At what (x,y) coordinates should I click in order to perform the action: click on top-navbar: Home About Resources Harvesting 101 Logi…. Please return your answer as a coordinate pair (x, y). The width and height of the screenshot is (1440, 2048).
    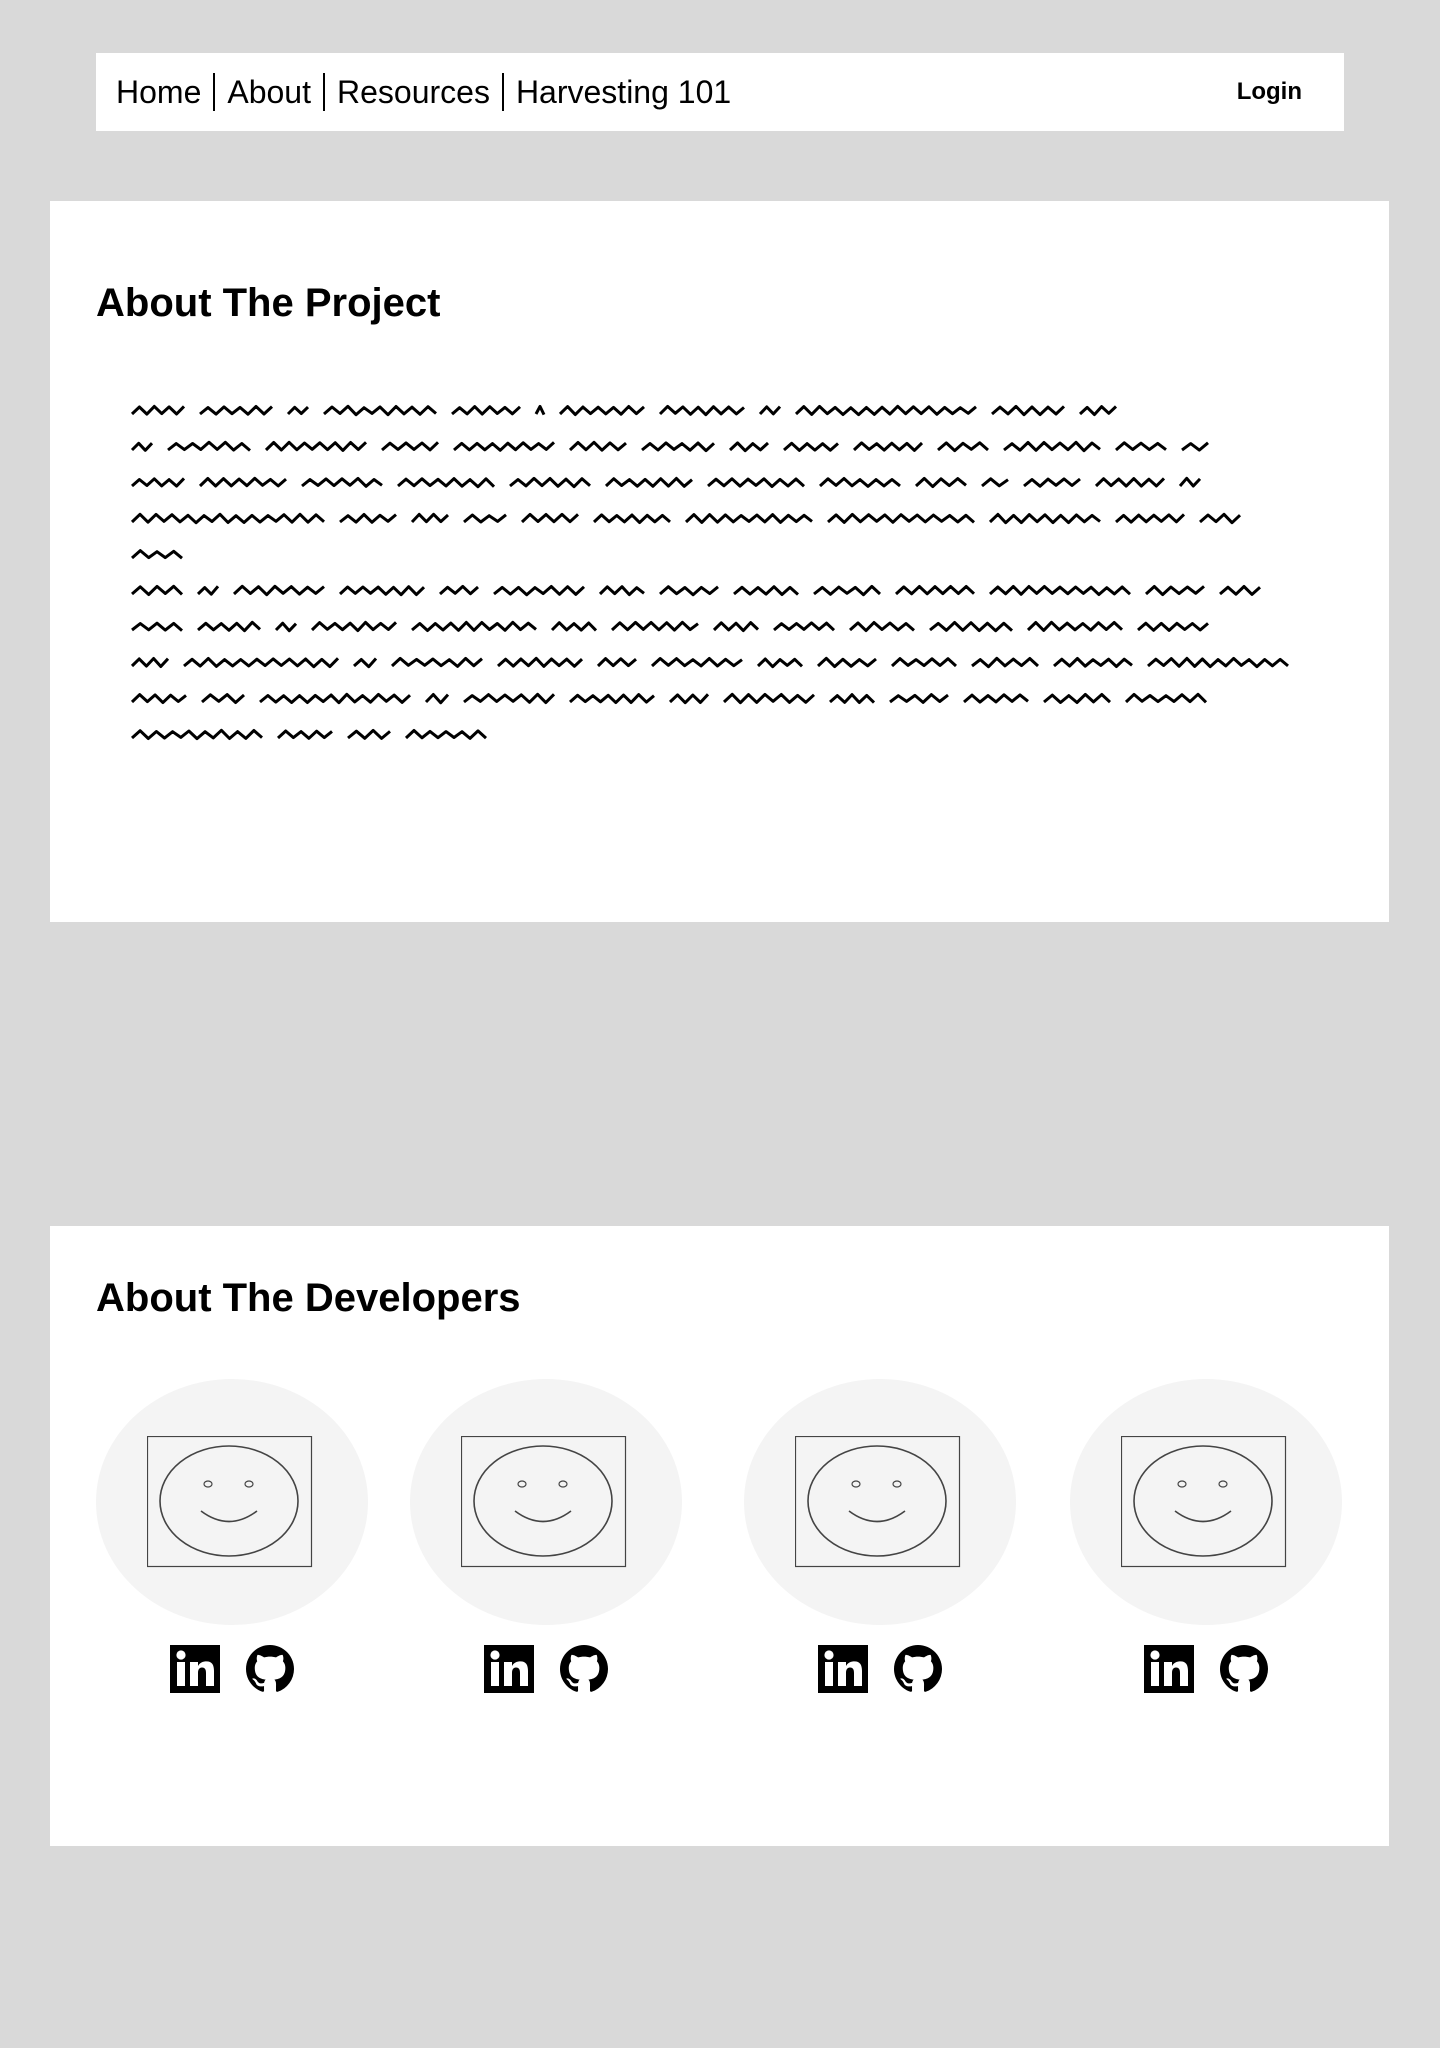
    Looking at the image, I should click on (720, 92).